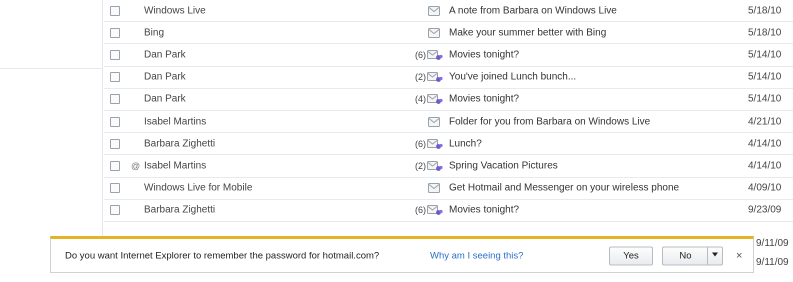 The width and height of the screenshot is (793, 282). Describe the element at coordinates (136, 165) in the screenshot. I see `attachment-indicator: @` at that location.